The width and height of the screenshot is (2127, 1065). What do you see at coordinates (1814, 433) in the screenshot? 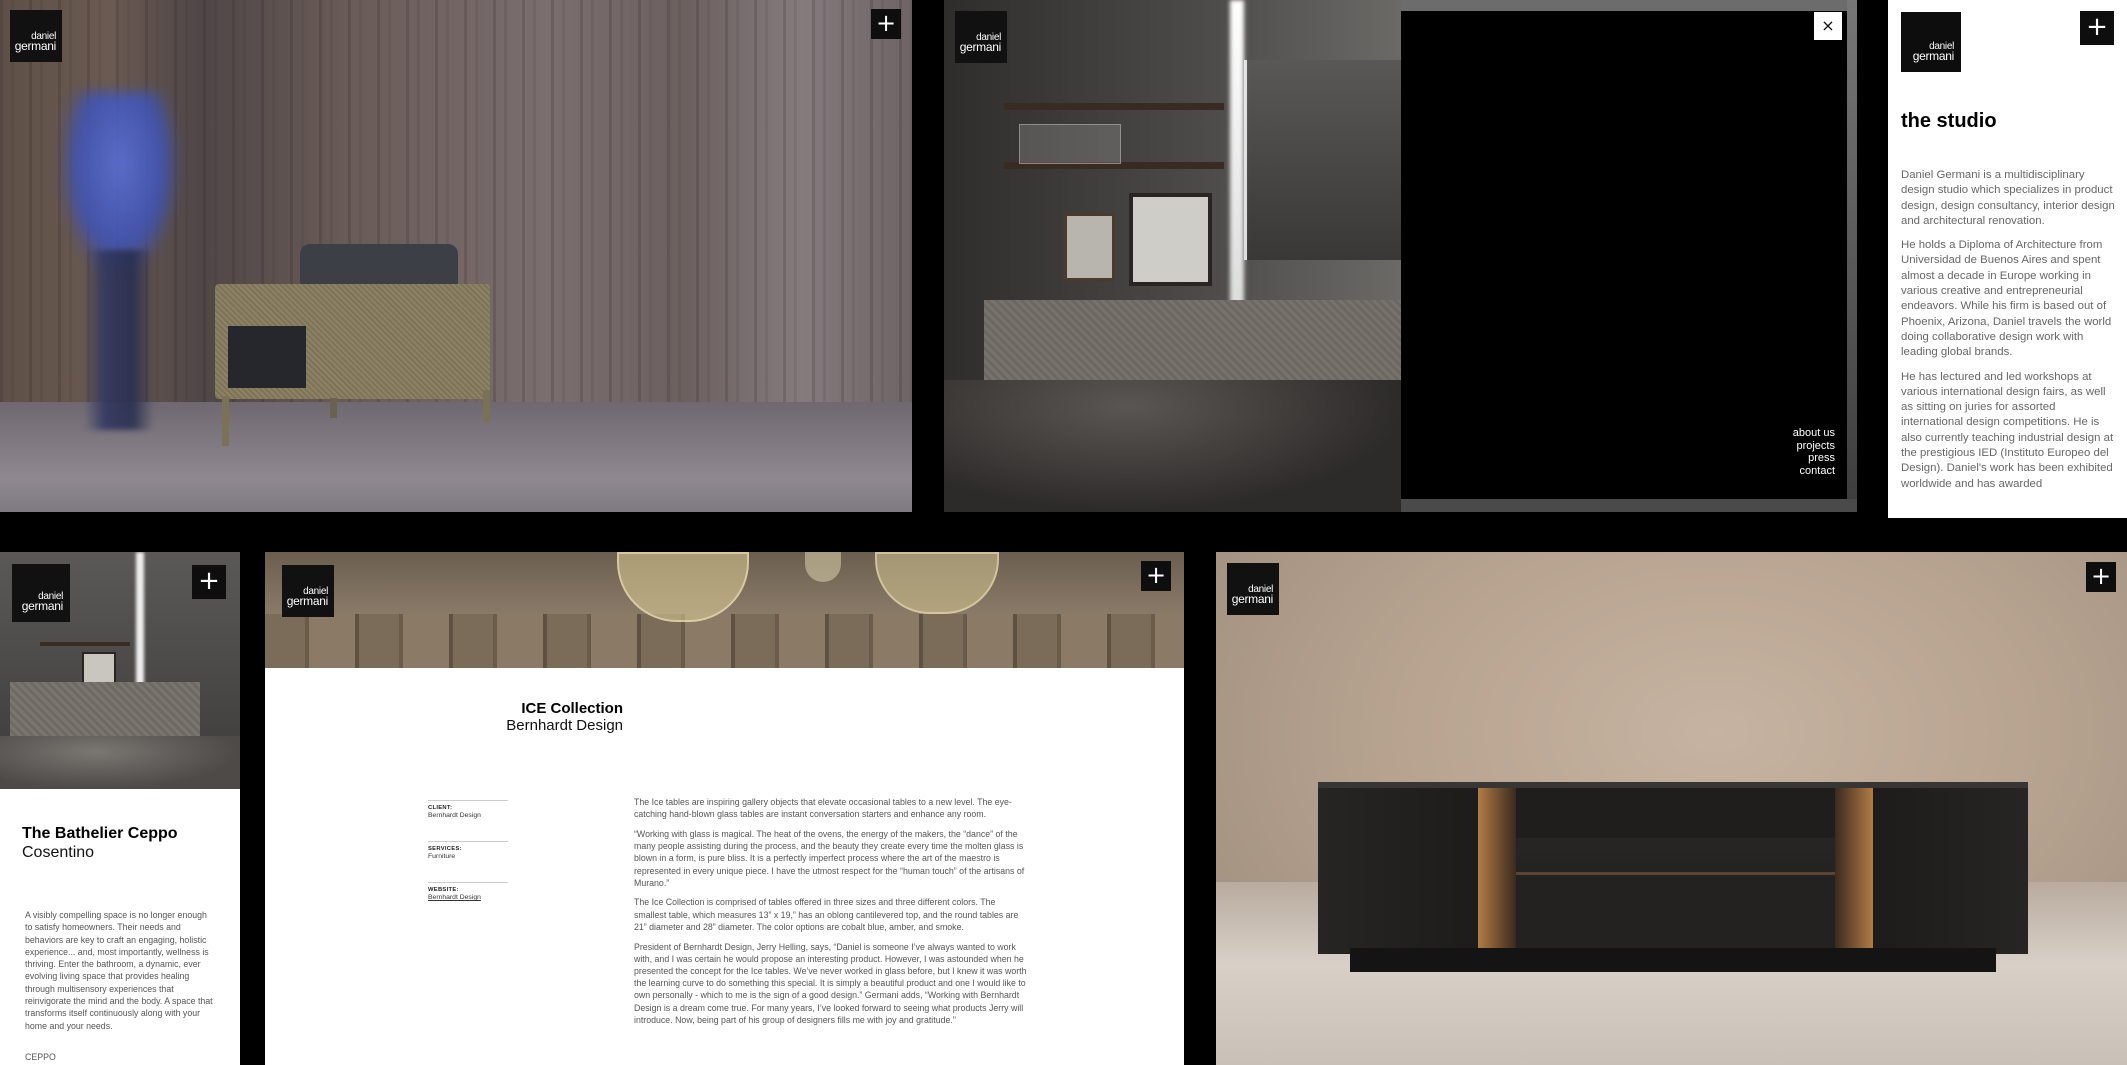
I see `menu-item-about-us: about us` at bounding box center [1814, 433].